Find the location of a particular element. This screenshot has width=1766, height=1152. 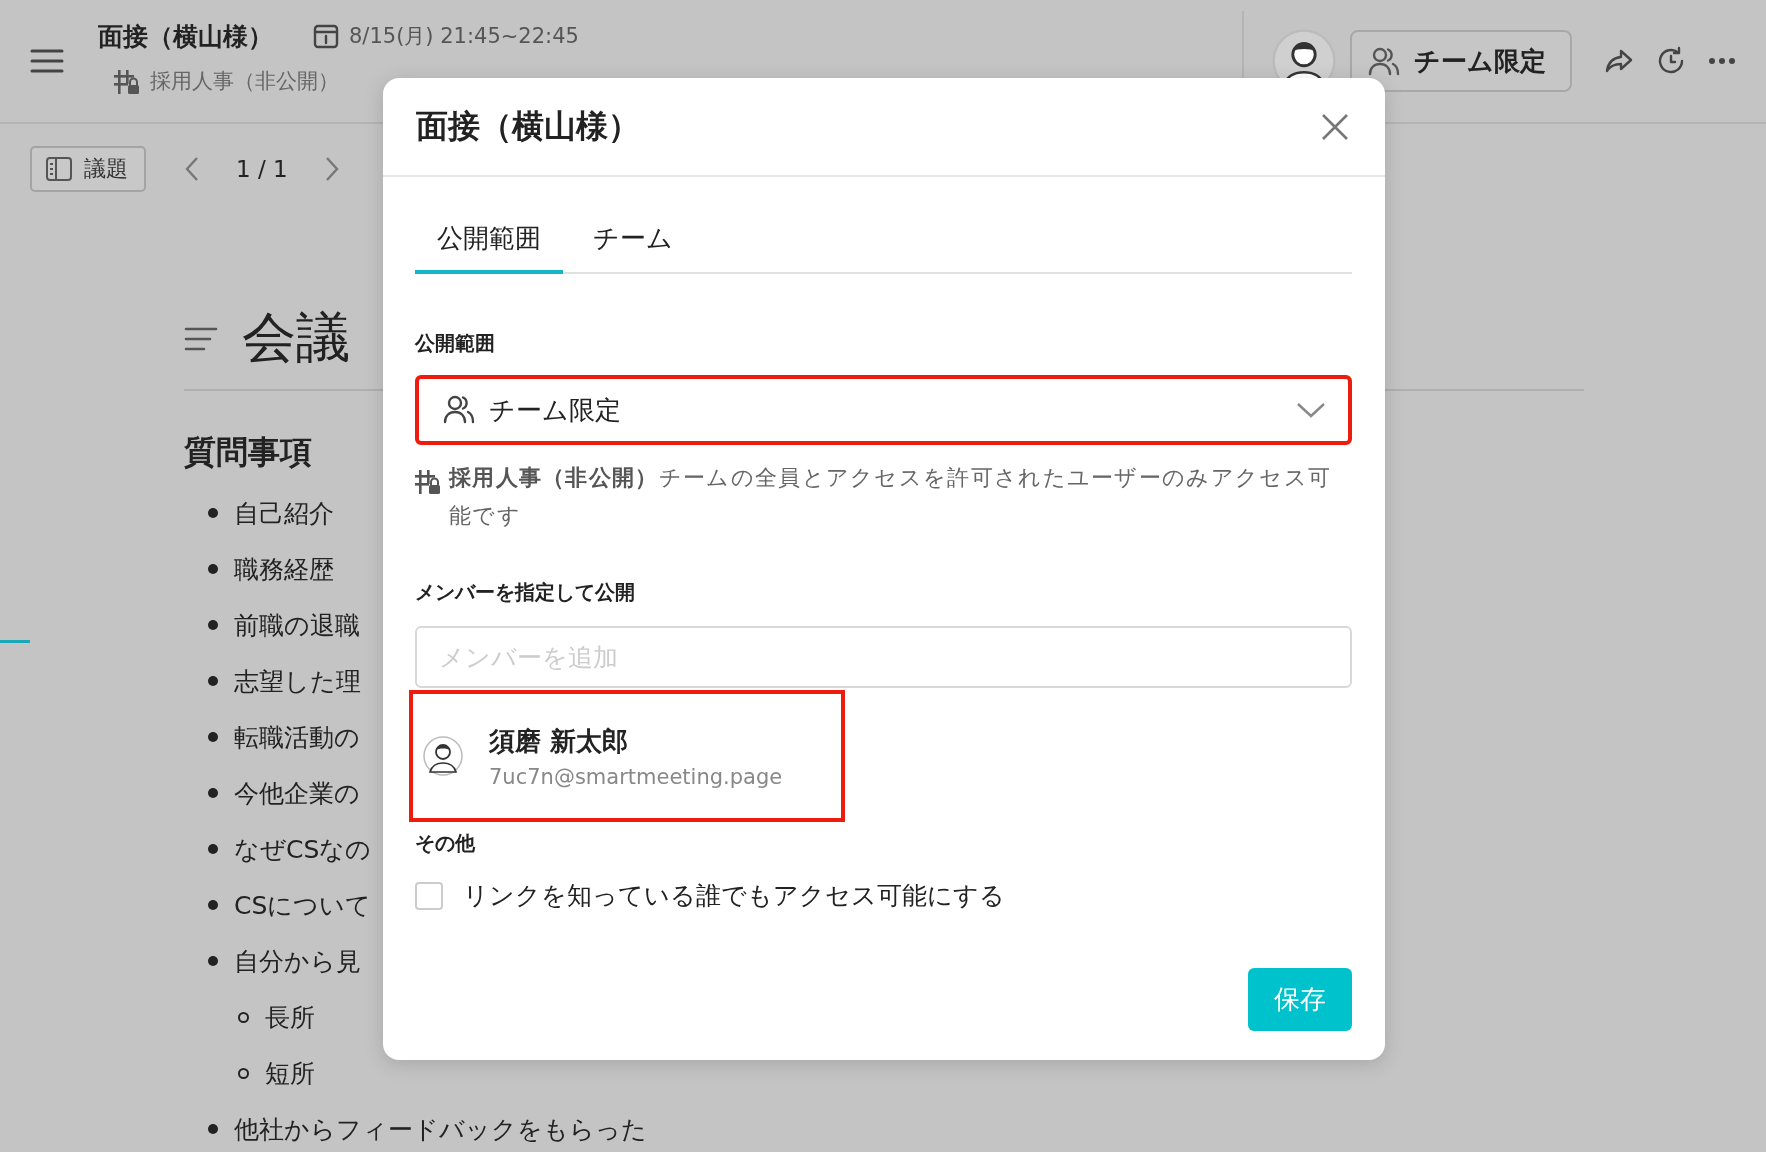

field-label: その他 is located at coordinates (445, 843).